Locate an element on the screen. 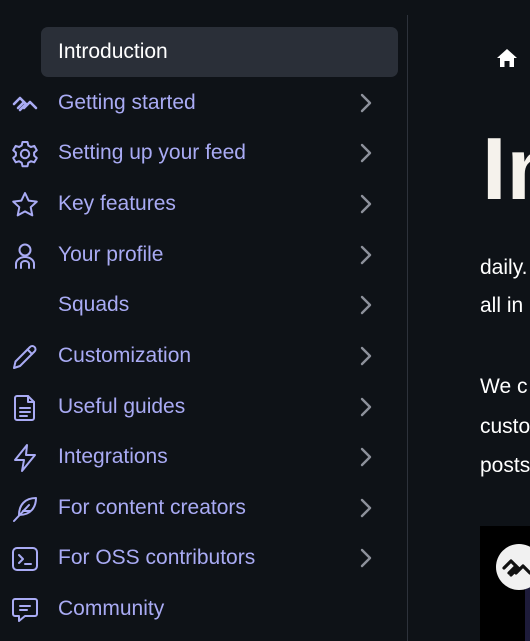  video-embed is located at coordinates (505, 583).